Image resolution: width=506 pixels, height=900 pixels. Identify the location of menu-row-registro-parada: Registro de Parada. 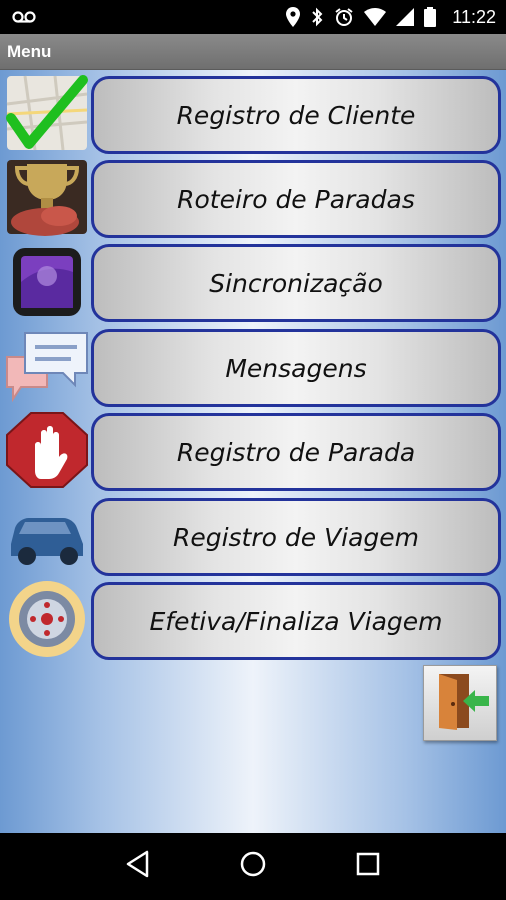
(253, 450).